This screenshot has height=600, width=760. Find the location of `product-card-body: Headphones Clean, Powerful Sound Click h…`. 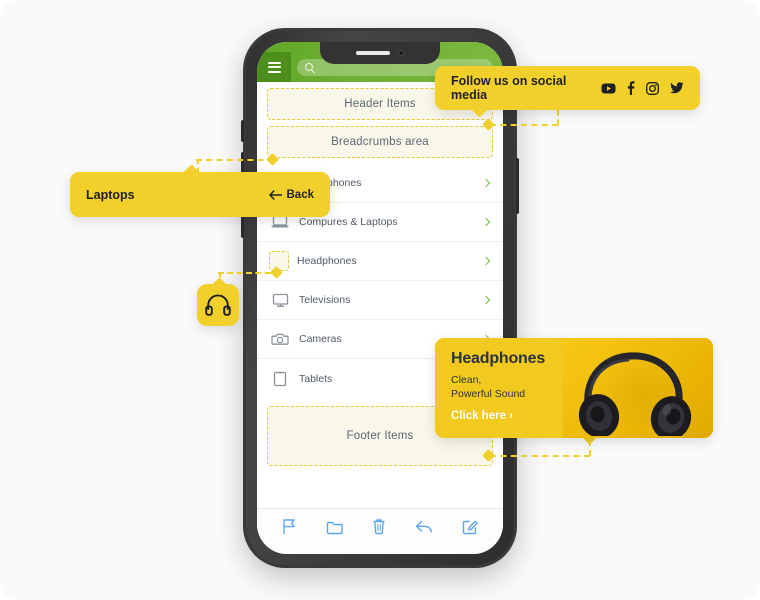

product-card-body: Headphones Clean, Powerful Sound Click h… is located at coordinates (574, 380).